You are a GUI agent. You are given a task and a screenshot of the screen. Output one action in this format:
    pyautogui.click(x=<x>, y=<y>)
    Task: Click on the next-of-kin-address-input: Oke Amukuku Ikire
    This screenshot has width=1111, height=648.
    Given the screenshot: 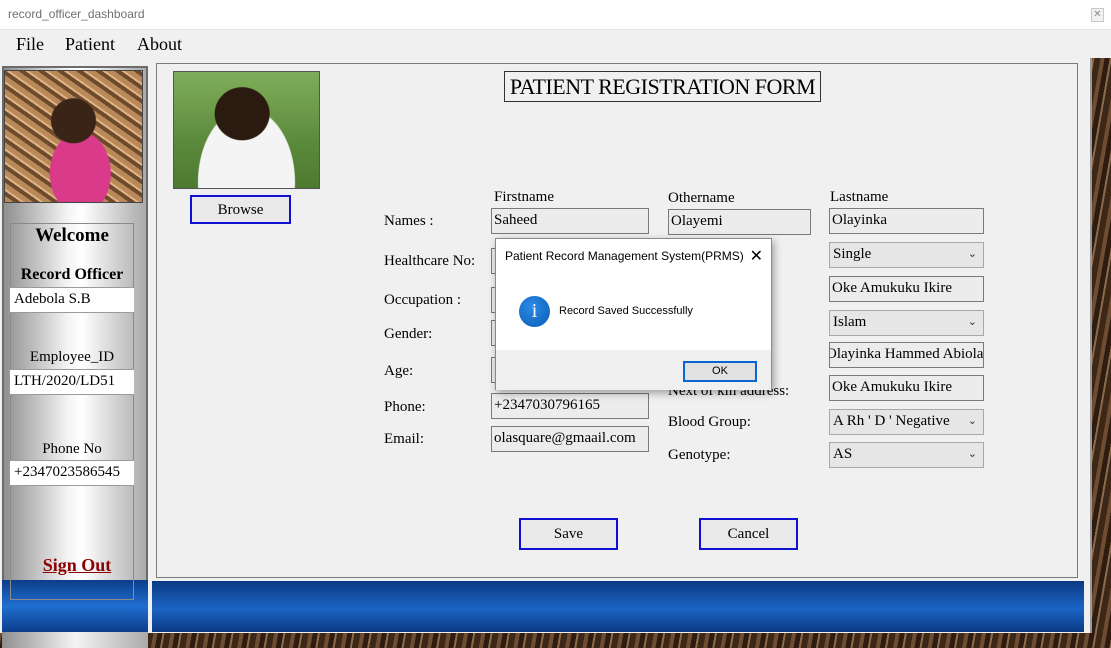 What is the action you would take?
    pyautogui.click(x=906, y=388)
    